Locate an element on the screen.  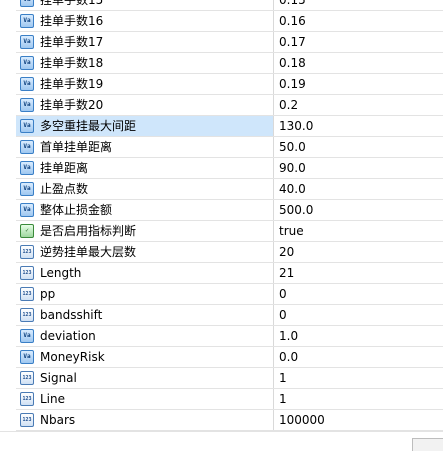
parameter-name-cell: ✓ 是否启用指标判断 is located at coordinates (145, 231).